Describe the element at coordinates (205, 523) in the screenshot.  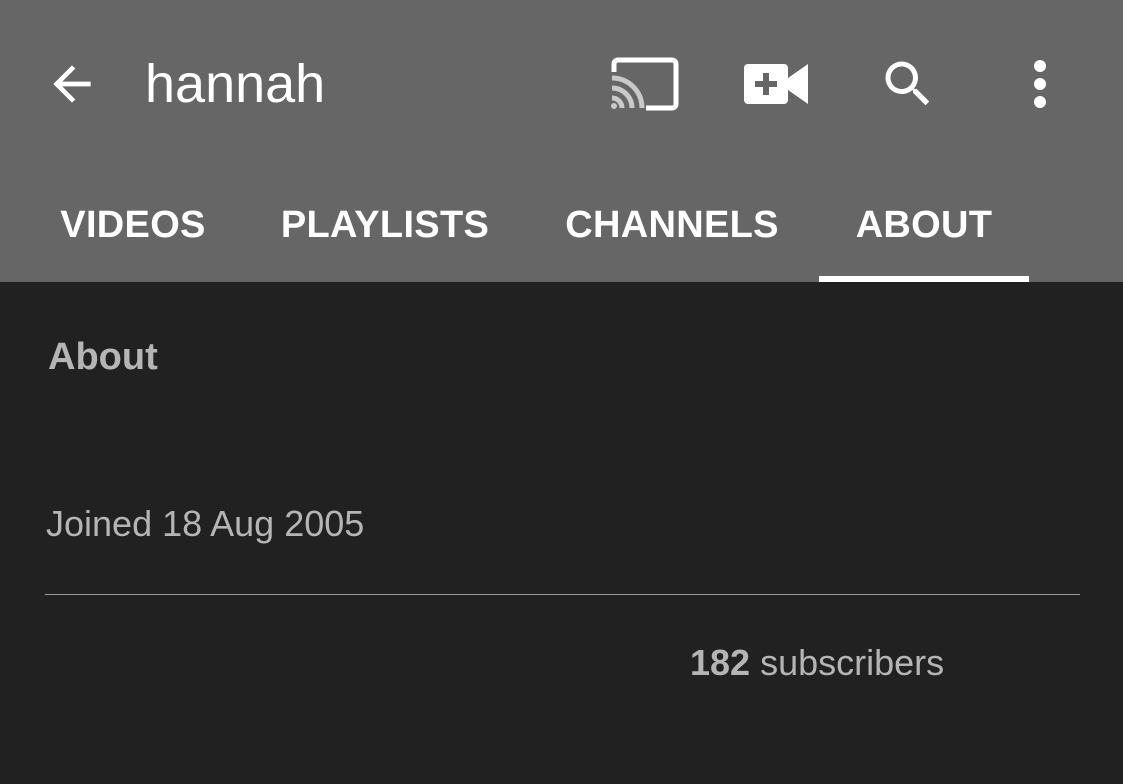
I see `joined-date: Joined 18 Aug 2005` at that location.